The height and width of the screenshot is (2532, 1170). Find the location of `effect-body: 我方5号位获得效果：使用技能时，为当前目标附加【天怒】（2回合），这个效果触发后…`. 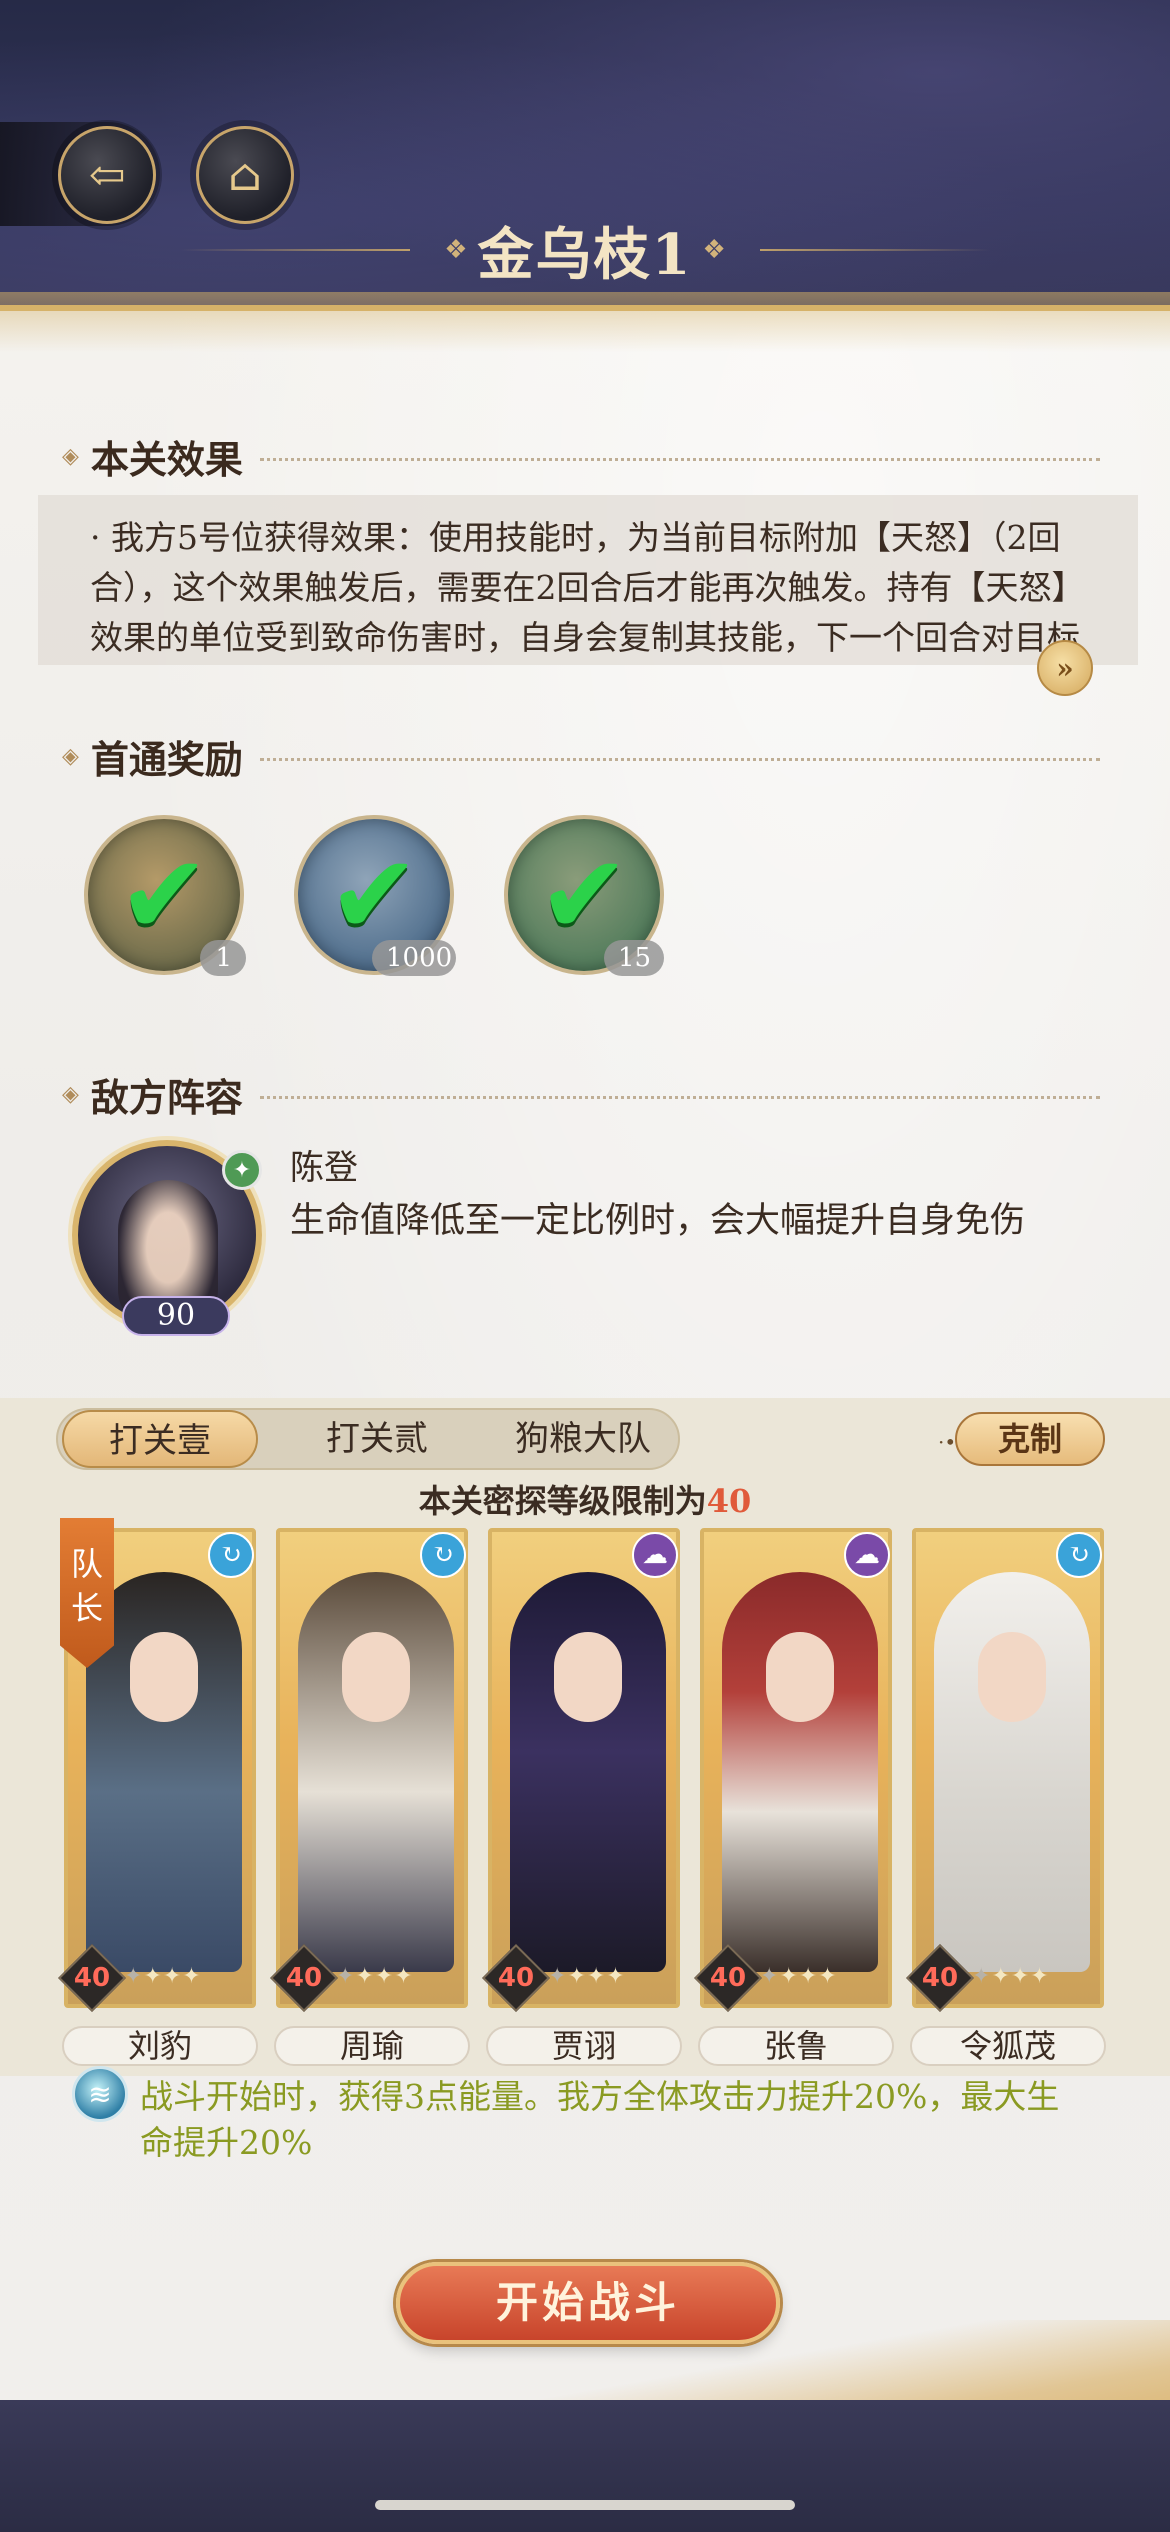

effect-body: 我方5号位获得效果：使用技能时，为当前目标附加【天怒】（2回合），这个效果触发后… is located at coordinates (587, 587).